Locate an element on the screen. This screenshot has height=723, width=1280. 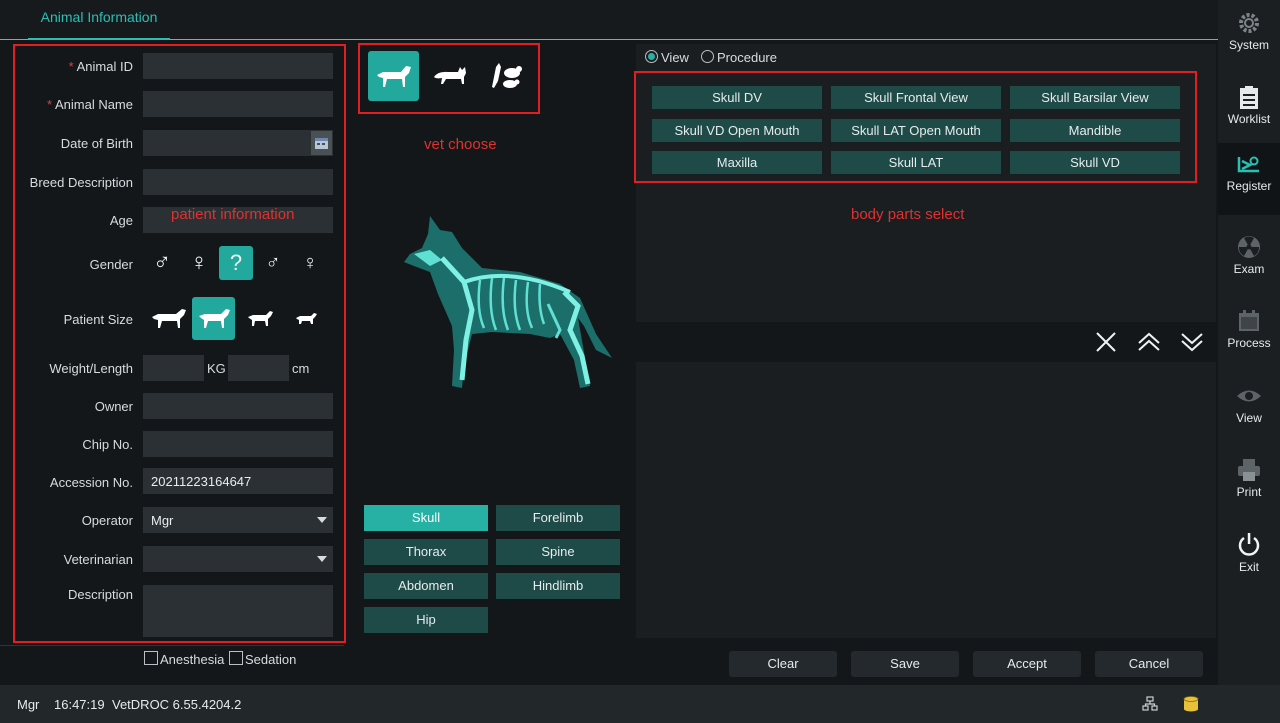
view-radio is located at coordinates (651, 56).